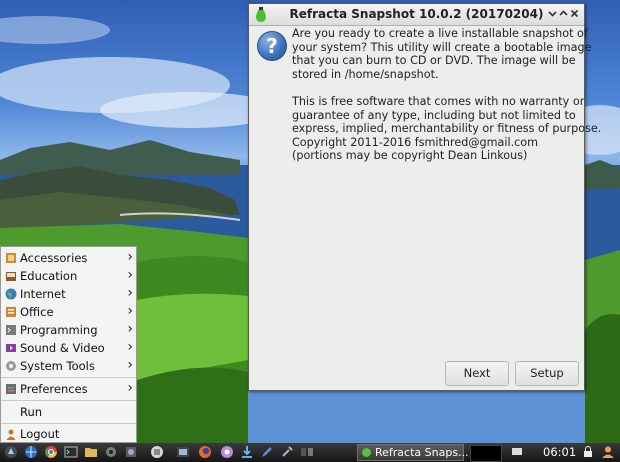  Describe the element at coordinates (68, 412) in the screenshot. I see `menu-item-run: Run` at that location.